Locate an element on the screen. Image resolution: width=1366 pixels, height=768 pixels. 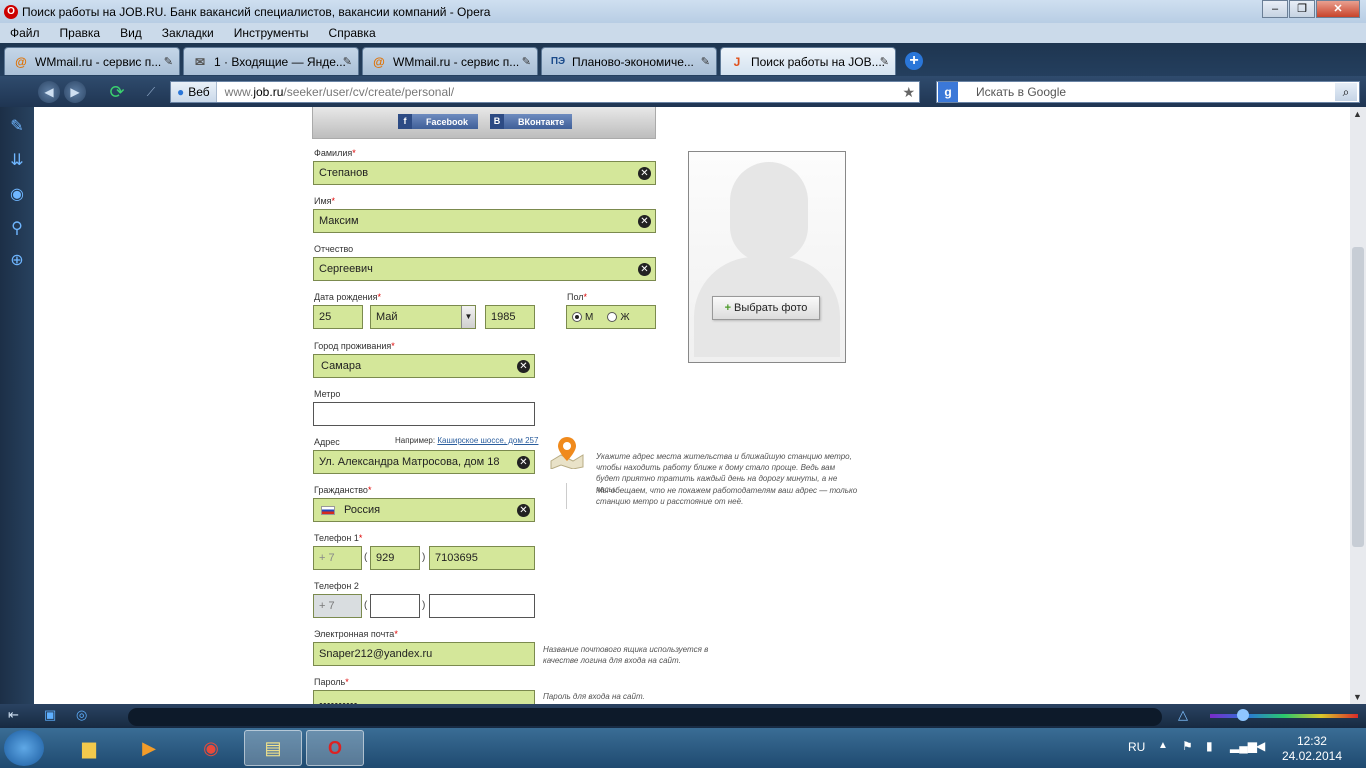
minimize-button: – is located at coordinates (1275, 9).